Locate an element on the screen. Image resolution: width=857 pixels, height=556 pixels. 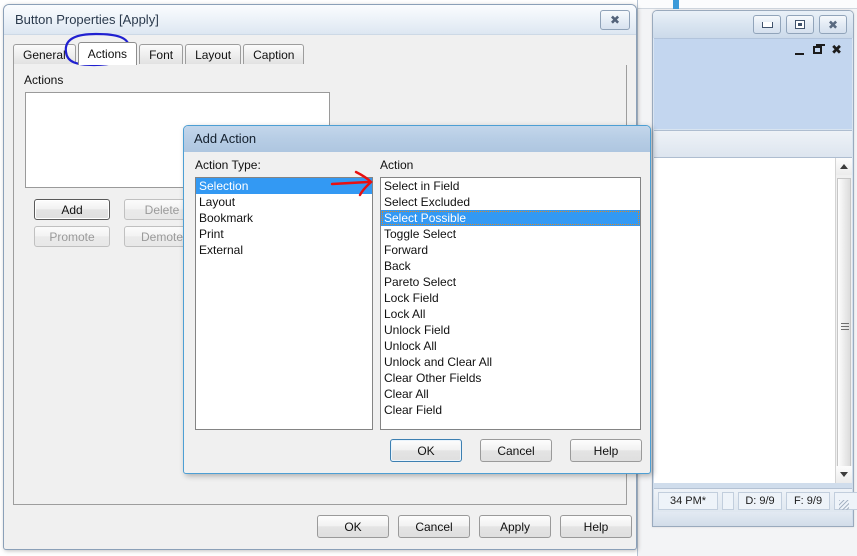
restore-icon is located at coordinates (819, 49).